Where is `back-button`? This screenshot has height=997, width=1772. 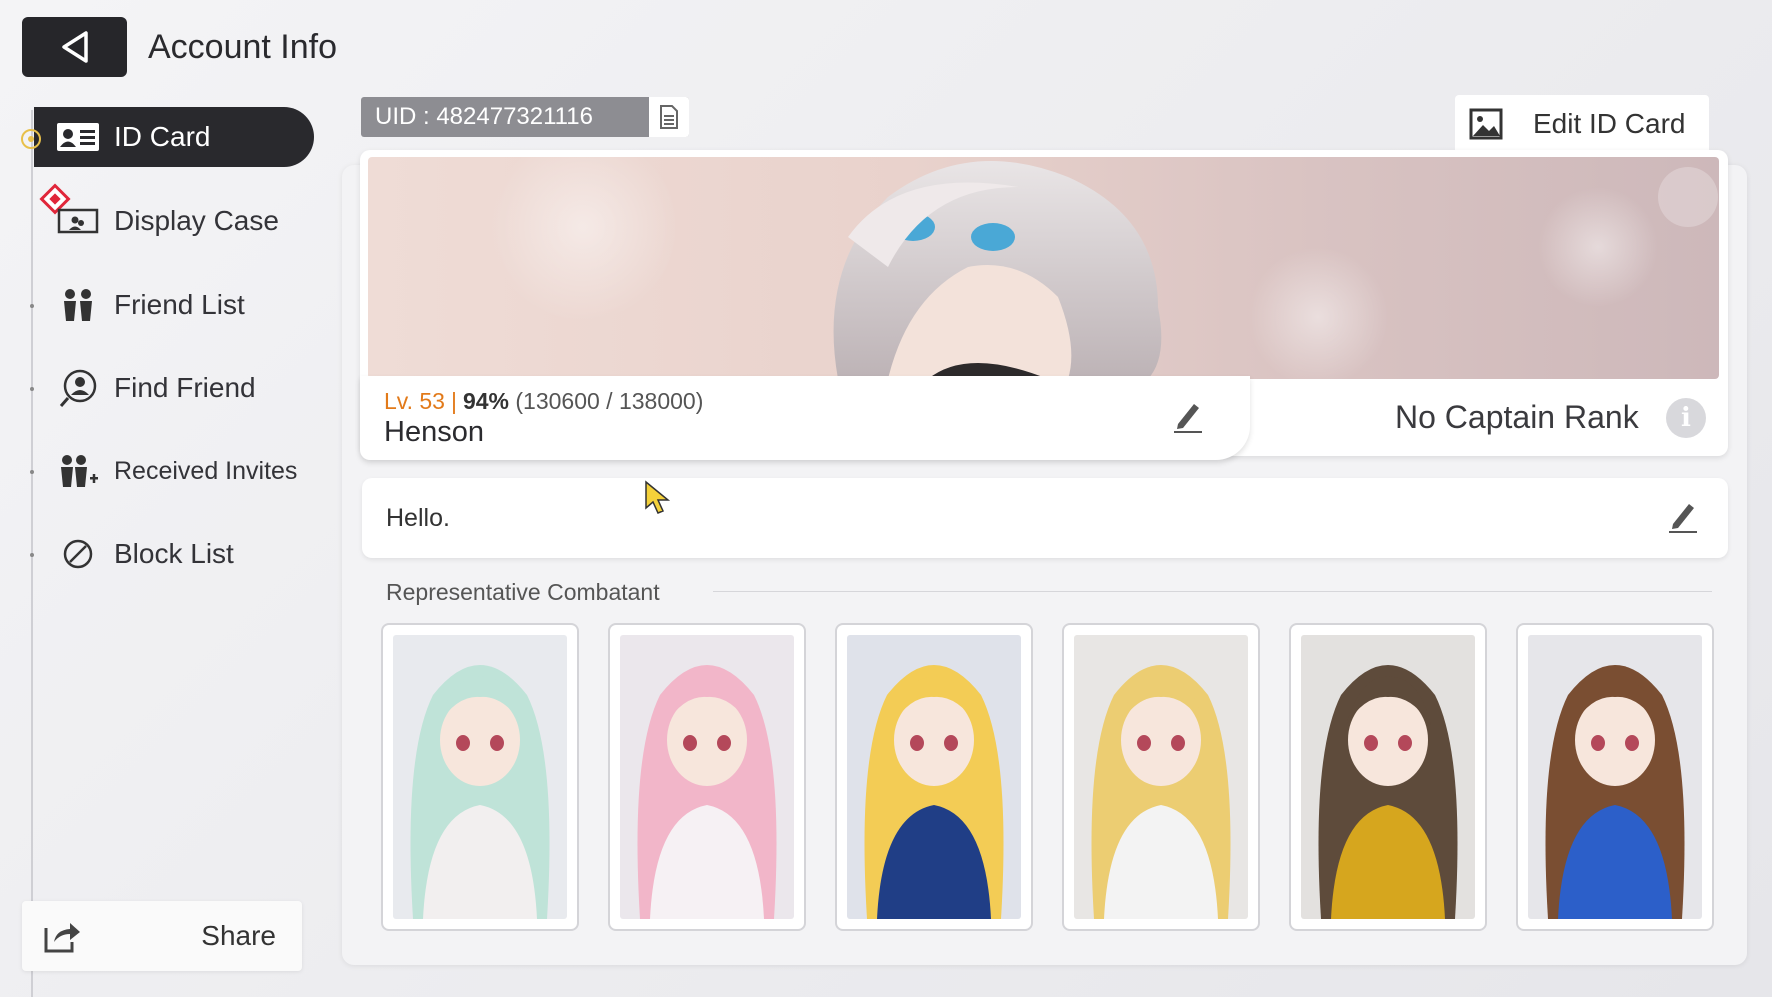
back-button is located at coordinates (74, 47).